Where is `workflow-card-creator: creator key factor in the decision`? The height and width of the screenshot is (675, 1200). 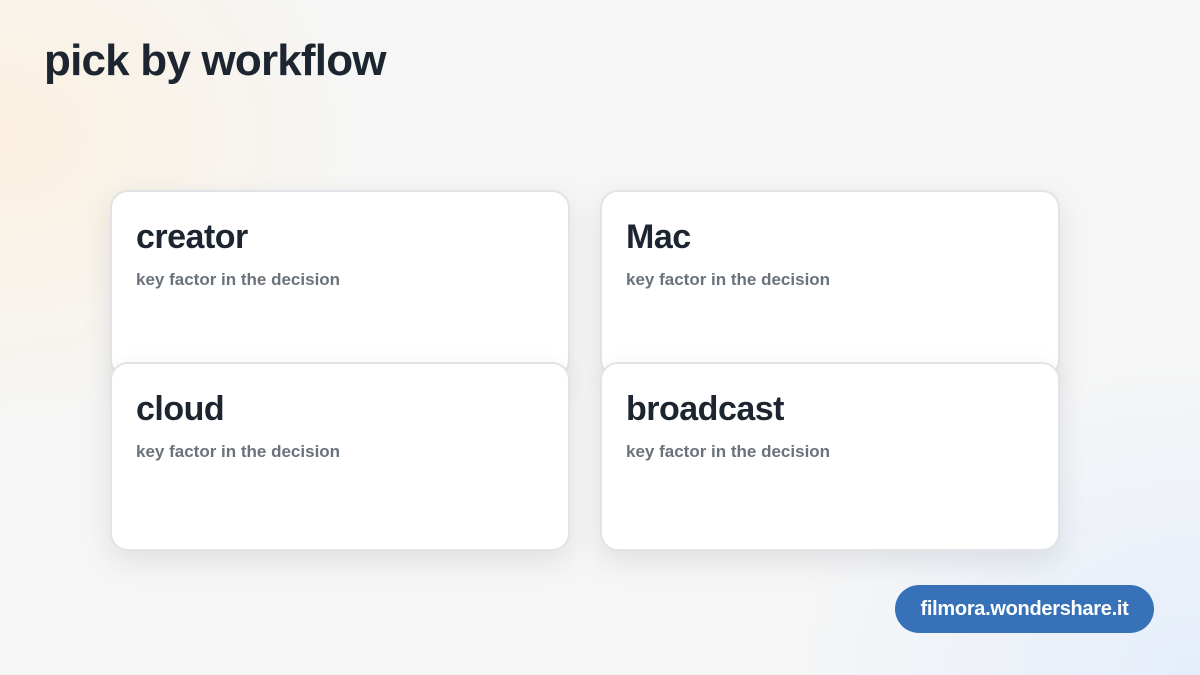
workflow-card-creator: creator key factor in the decision is located at coordinates (340, 284).